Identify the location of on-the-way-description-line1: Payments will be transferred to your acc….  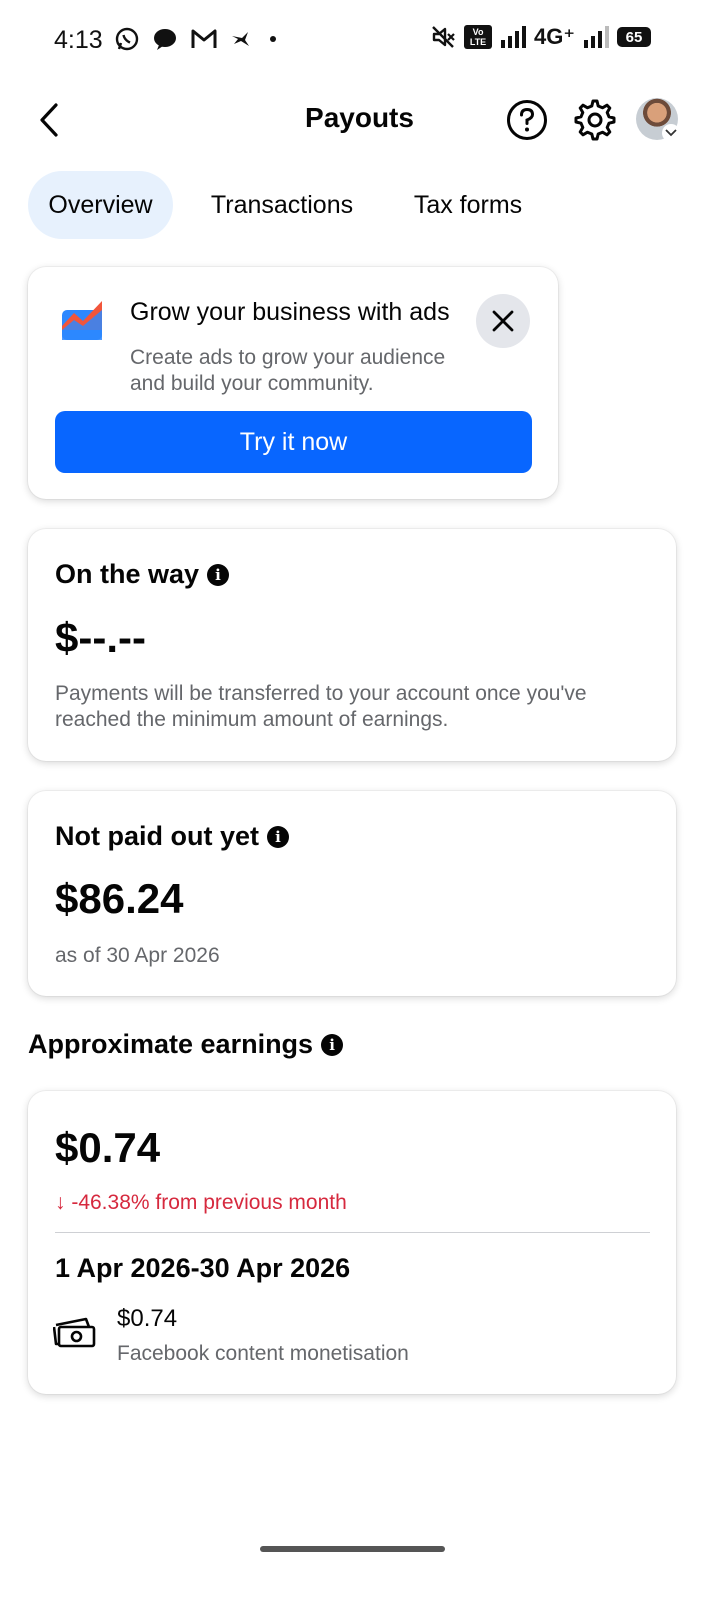
(321, 693).